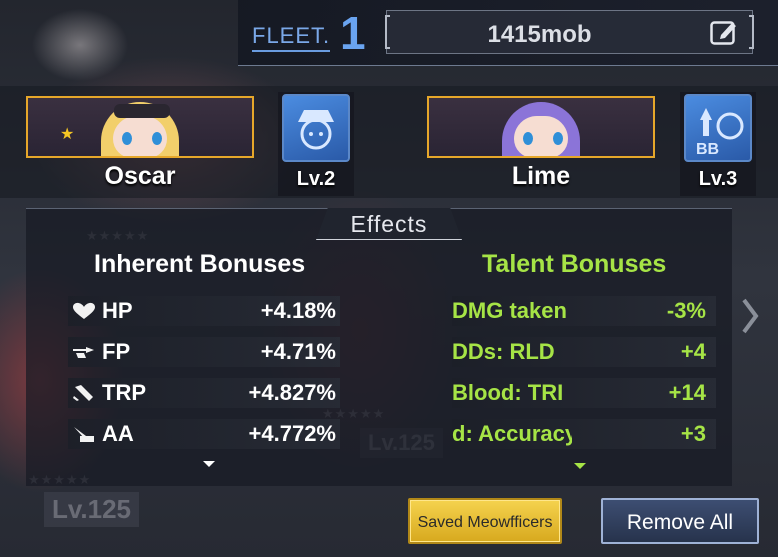 The image size is (778, 557). I want to click on stat-value: +4.827%, so click(292, 392).